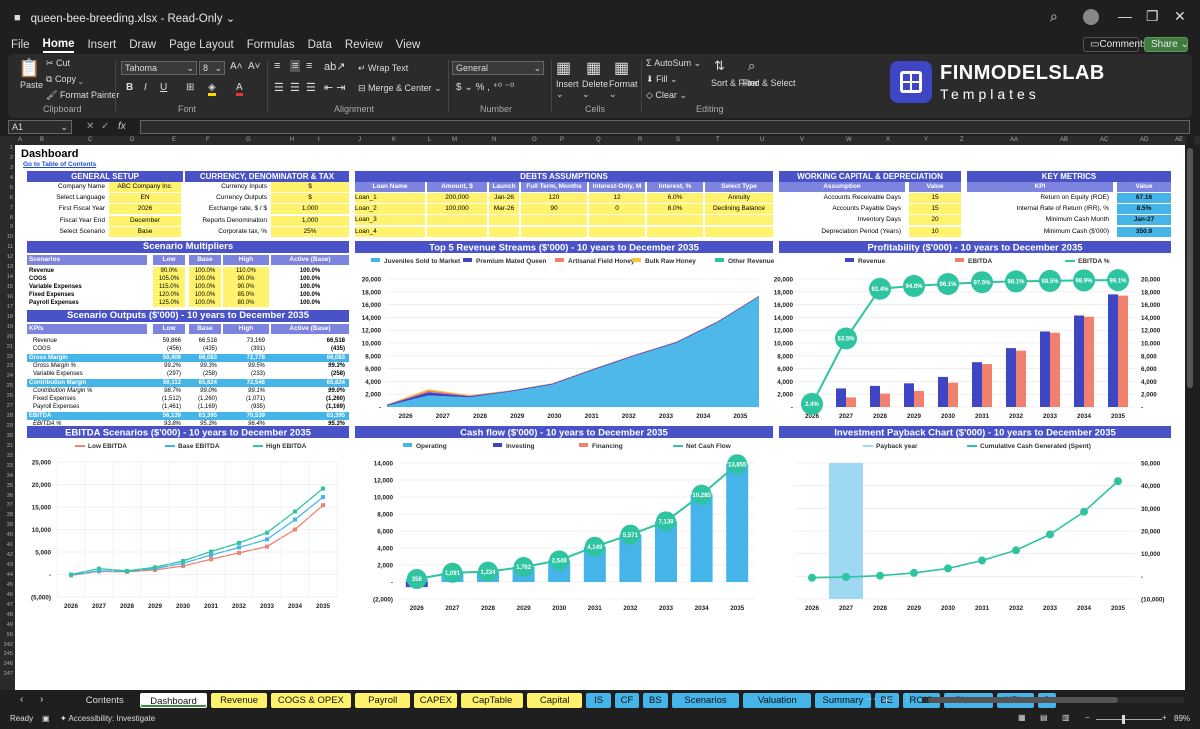 The image size is (1200, 729). What do you see at coordinates (1023, 700) in the screenshot?
I see `horizontal-scroll-thumb` at bounding box center [1023, 700].